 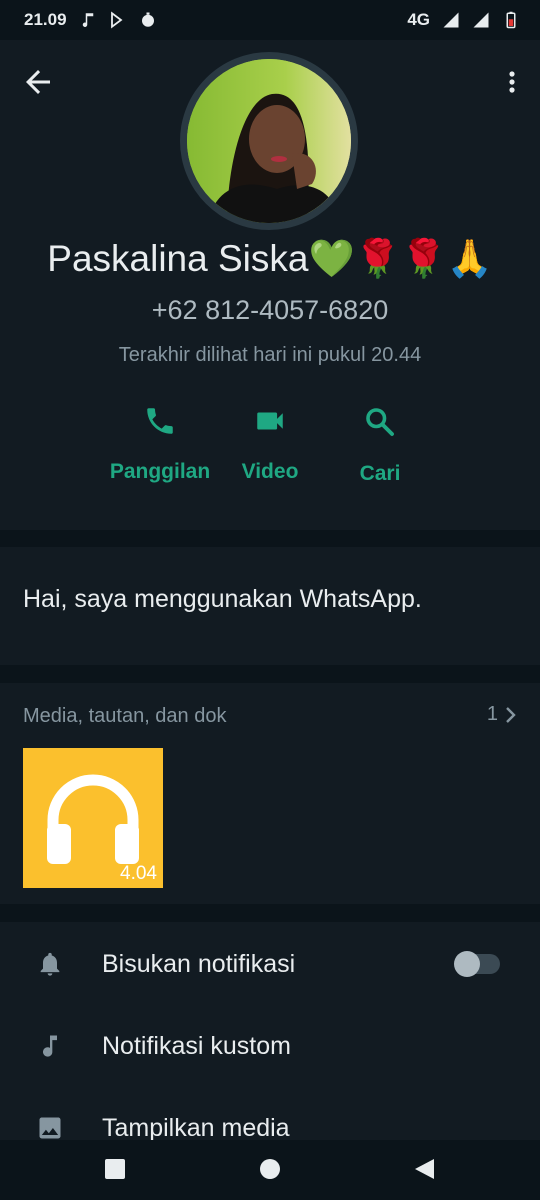 I want to click on mute-notifications-label: Bisukan notifikasi, so click(x=199, y=964).